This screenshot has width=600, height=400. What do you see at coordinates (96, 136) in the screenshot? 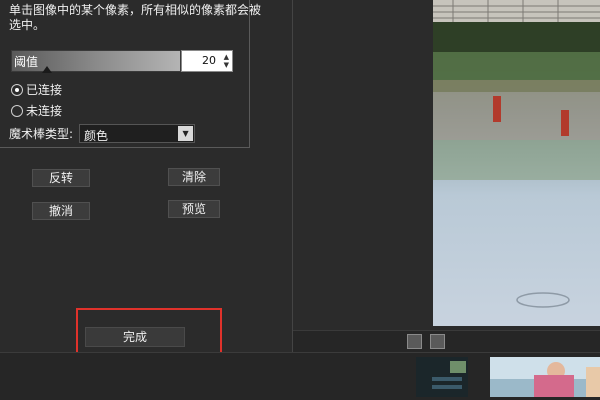
I see `wand-type-value: 颜色` at bounding box center [96, 136].